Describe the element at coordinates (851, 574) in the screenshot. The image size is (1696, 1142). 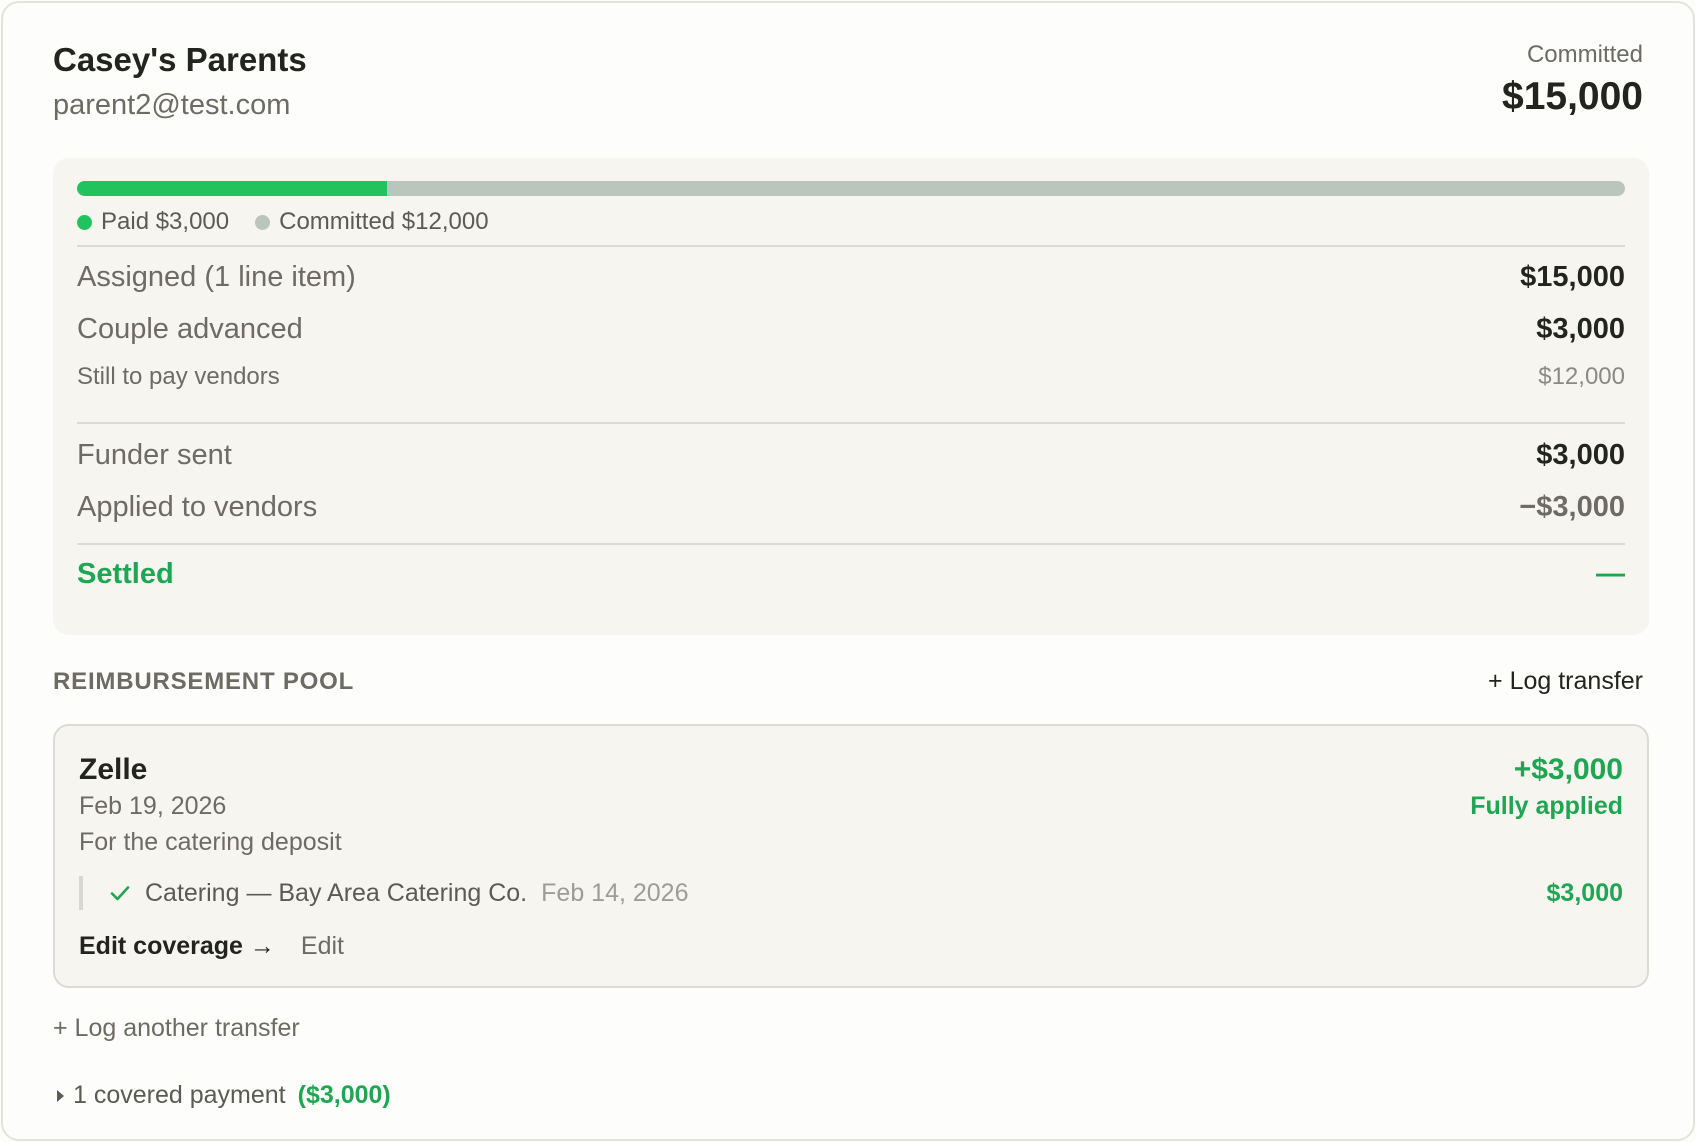
I see `settled-row: Settled —` at that location.